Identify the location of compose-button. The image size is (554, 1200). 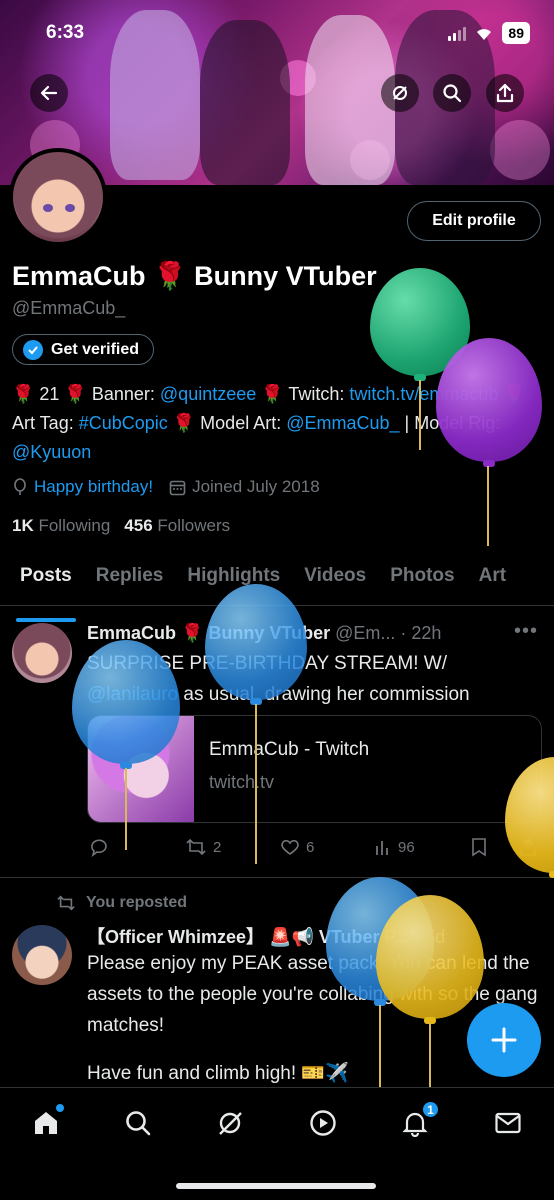
(504, 1040).